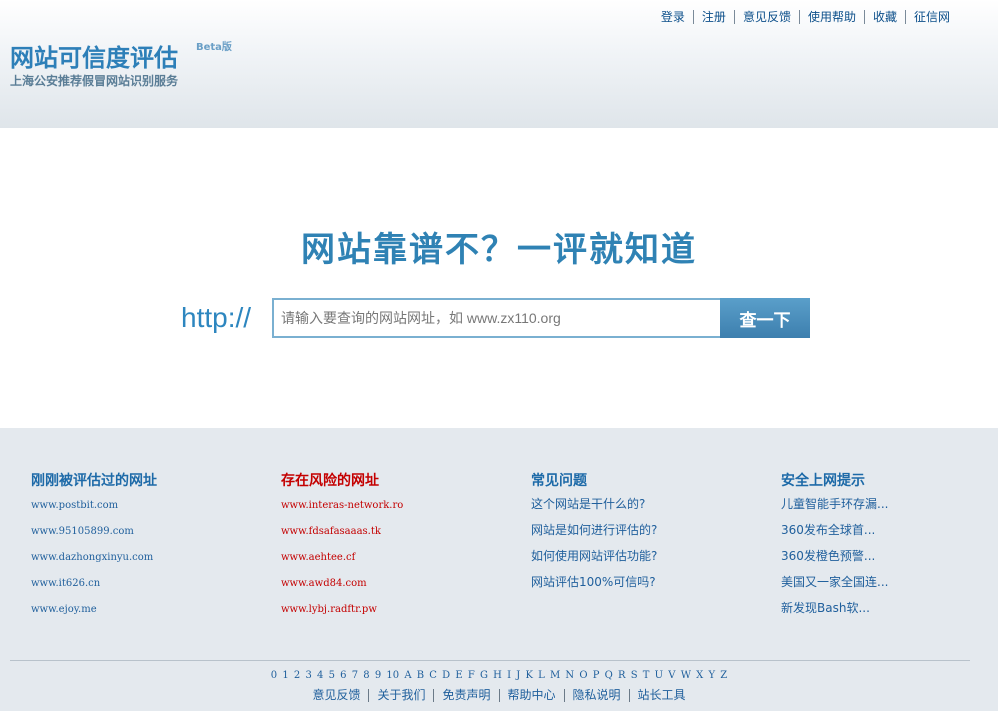  What do you see at coordinates (378, 675) in the screenshot?
I see `index-char-link: 9` at bounding box center [378, 675].